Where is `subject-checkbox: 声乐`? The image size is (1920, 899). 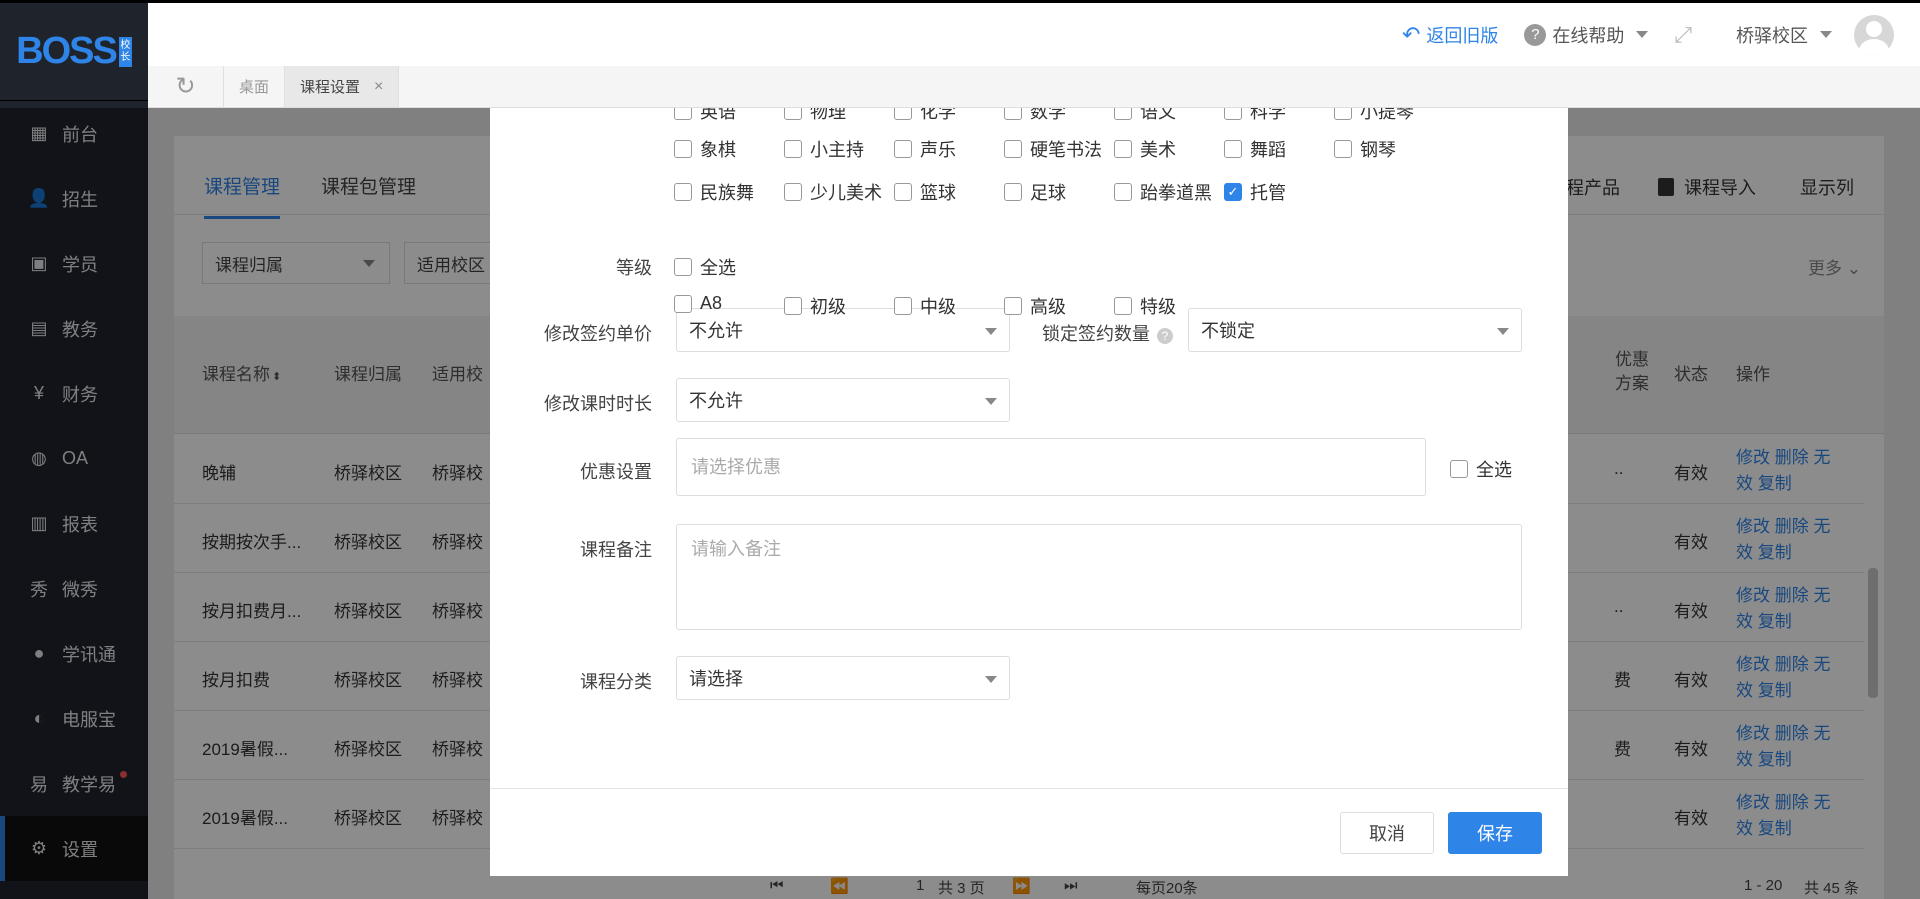
subject-checkbox: 声乐 is located at coordinates (925, 149).